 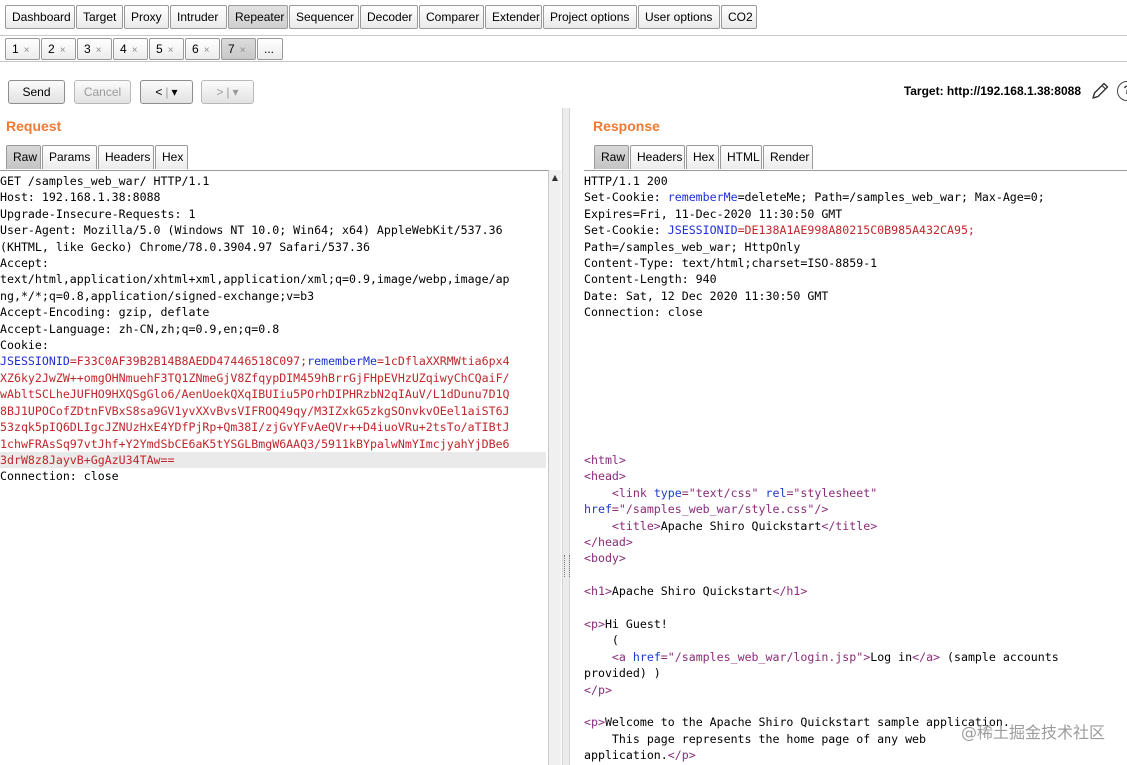 What do you see at coordinates (681, 755) in the screenshot?
I see `code-syntax: </p>` at bounding box center [681, 755].